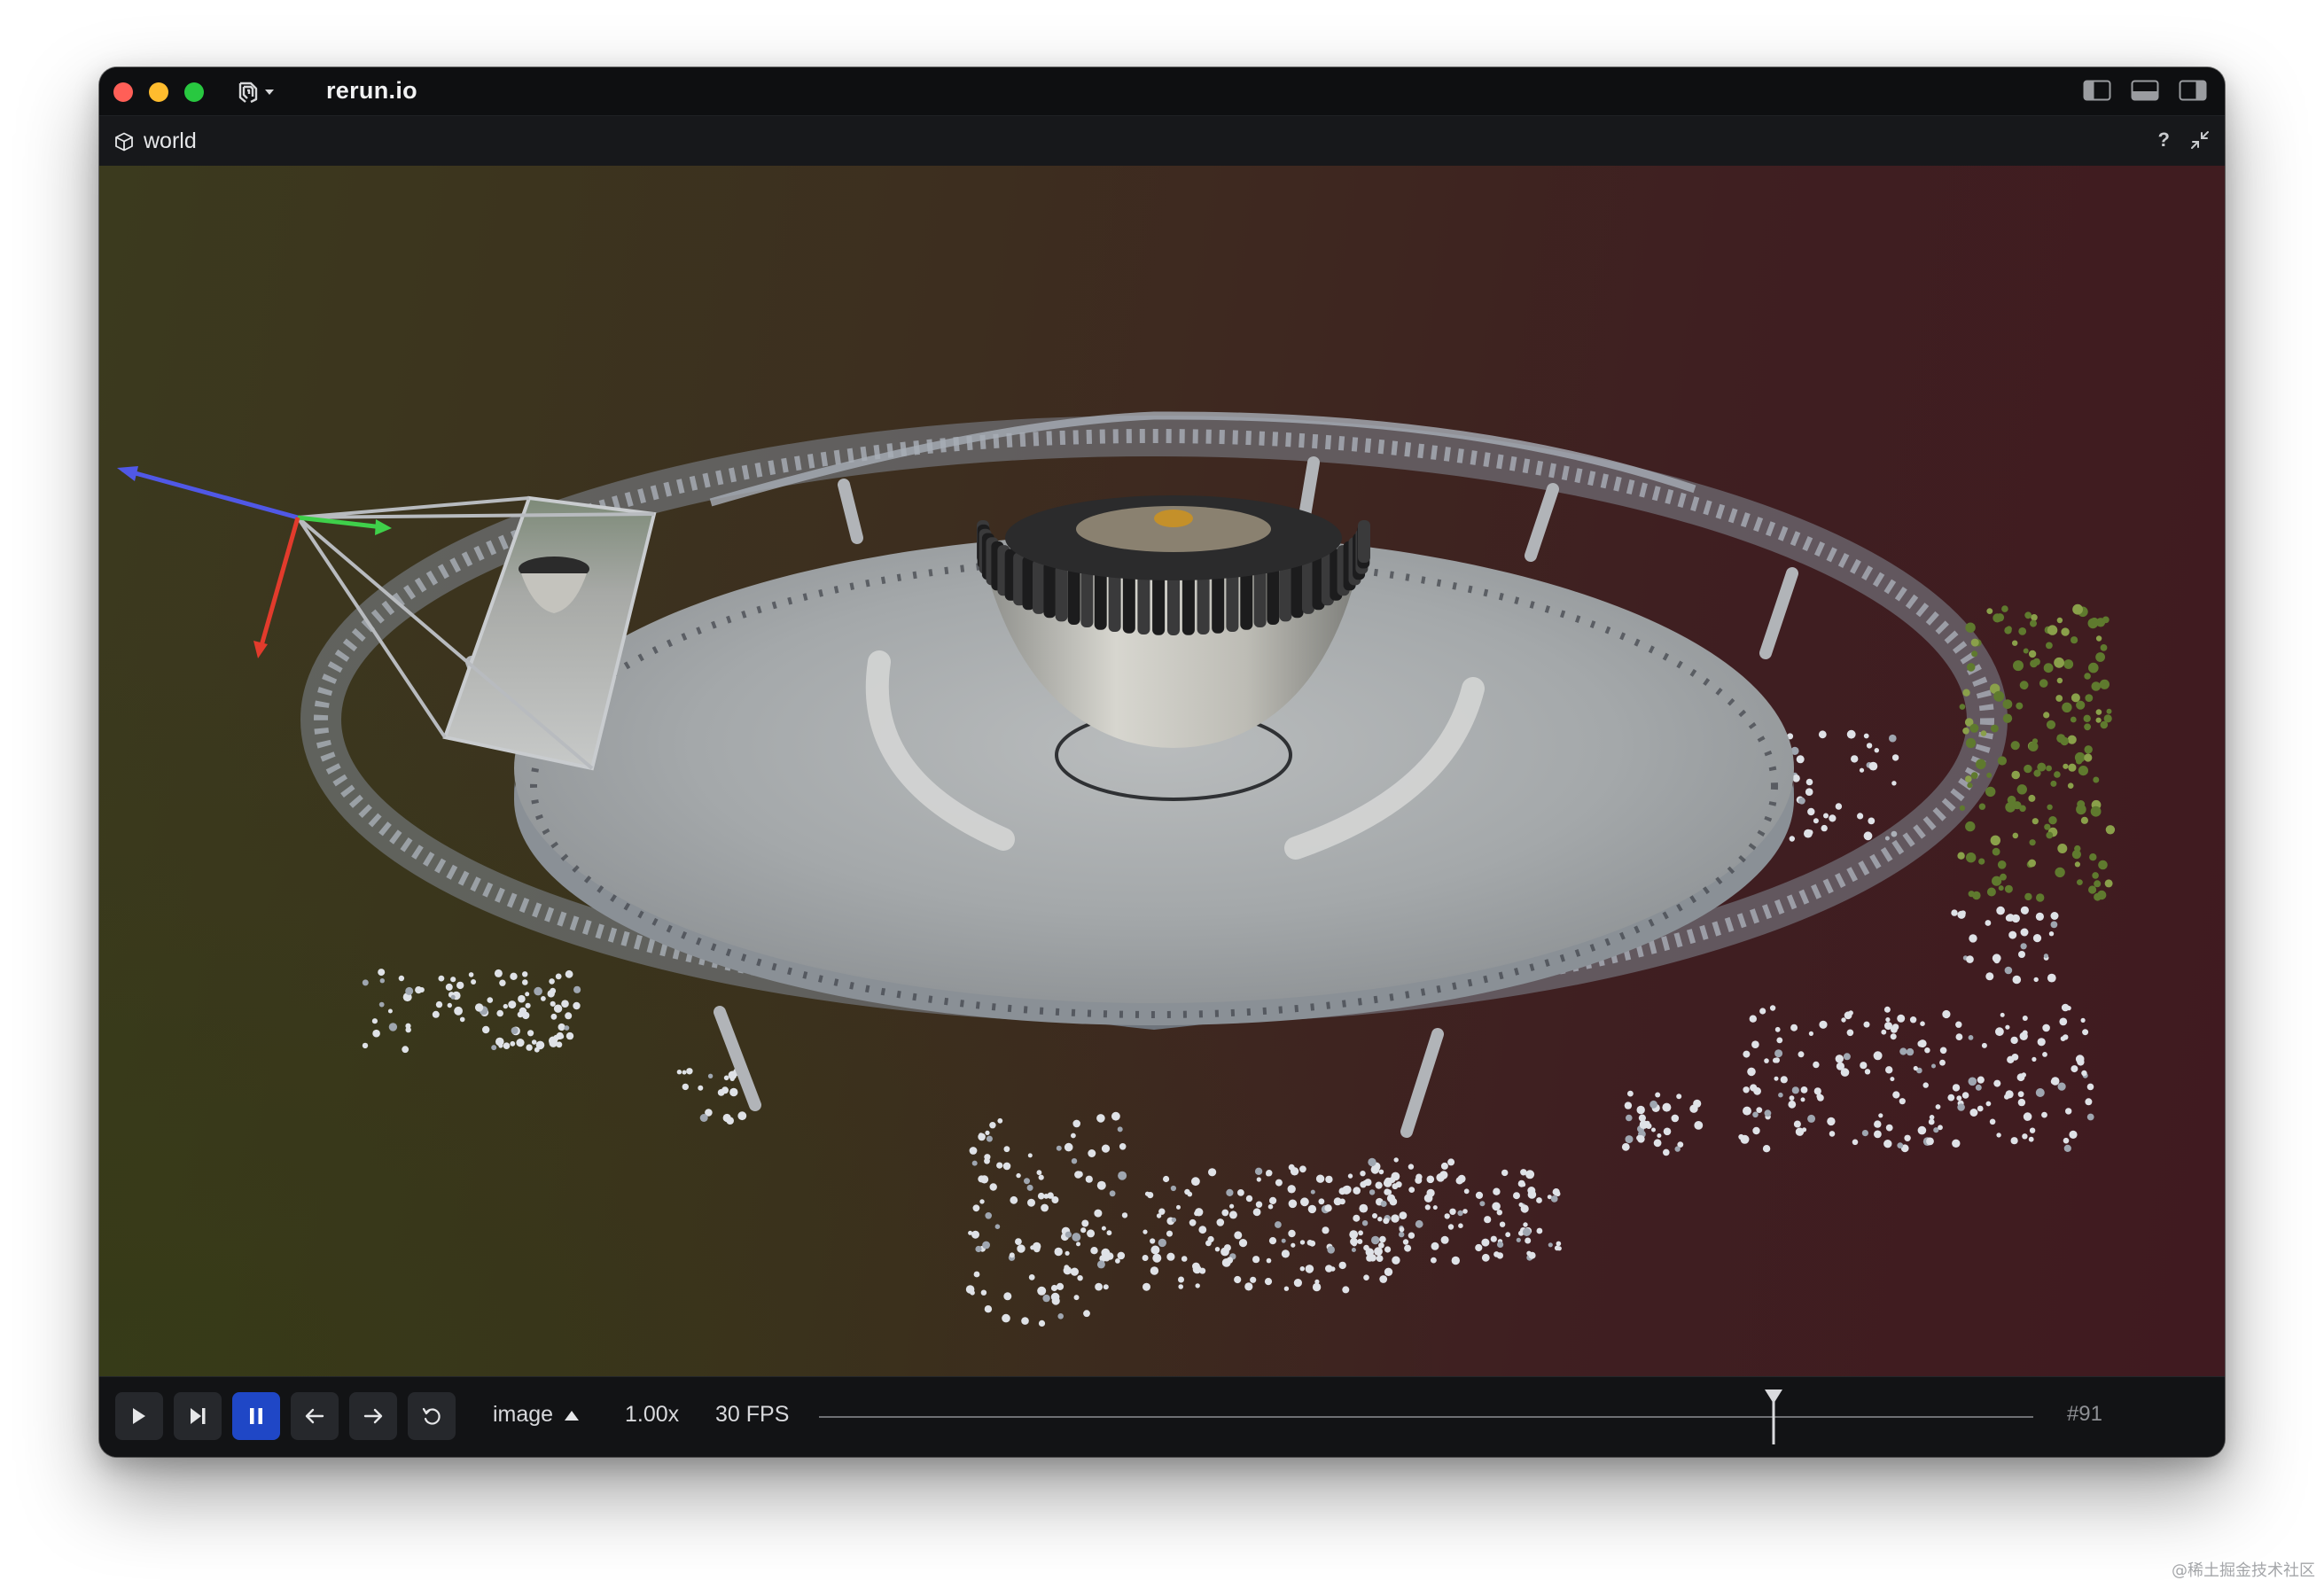 The image size is (2324, 1588). Describe the element at coordinates (198, 1416) in the screenshot. I see `step-forward-button` at that location.